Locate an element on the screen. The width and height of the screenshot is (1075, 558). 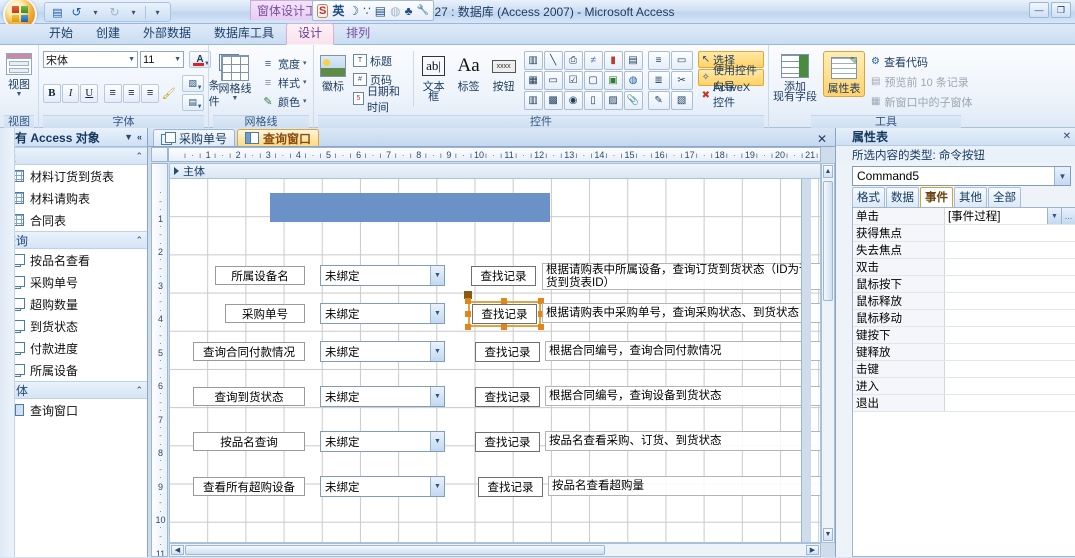
scroll-up-arrow-icon: ▲ is located at coordinates (828, 171).